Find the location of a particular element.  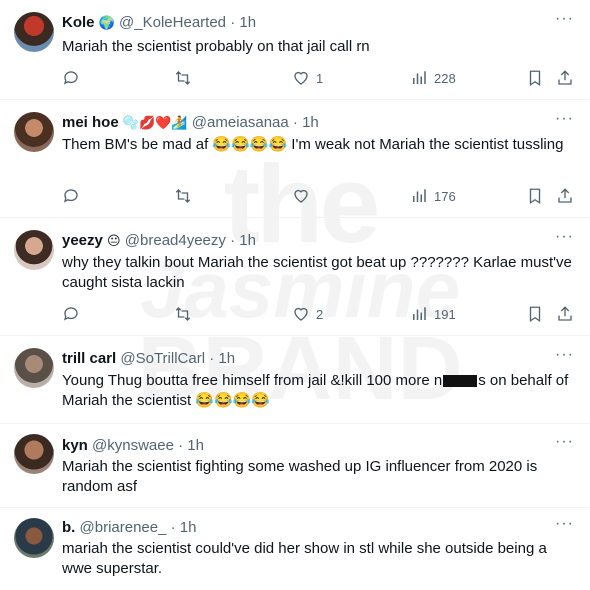

display-name: yeezy is located at coordinates (82, 240).